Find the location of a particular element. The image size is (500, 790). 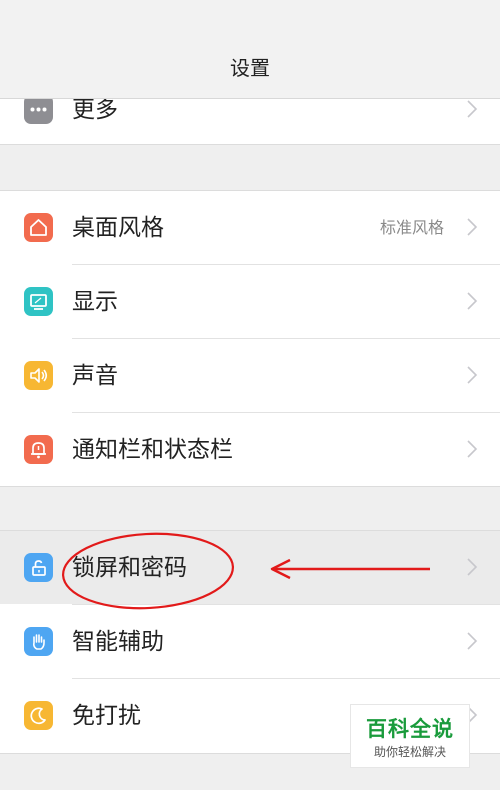

hand-icon is located at coordinates (38, 641).